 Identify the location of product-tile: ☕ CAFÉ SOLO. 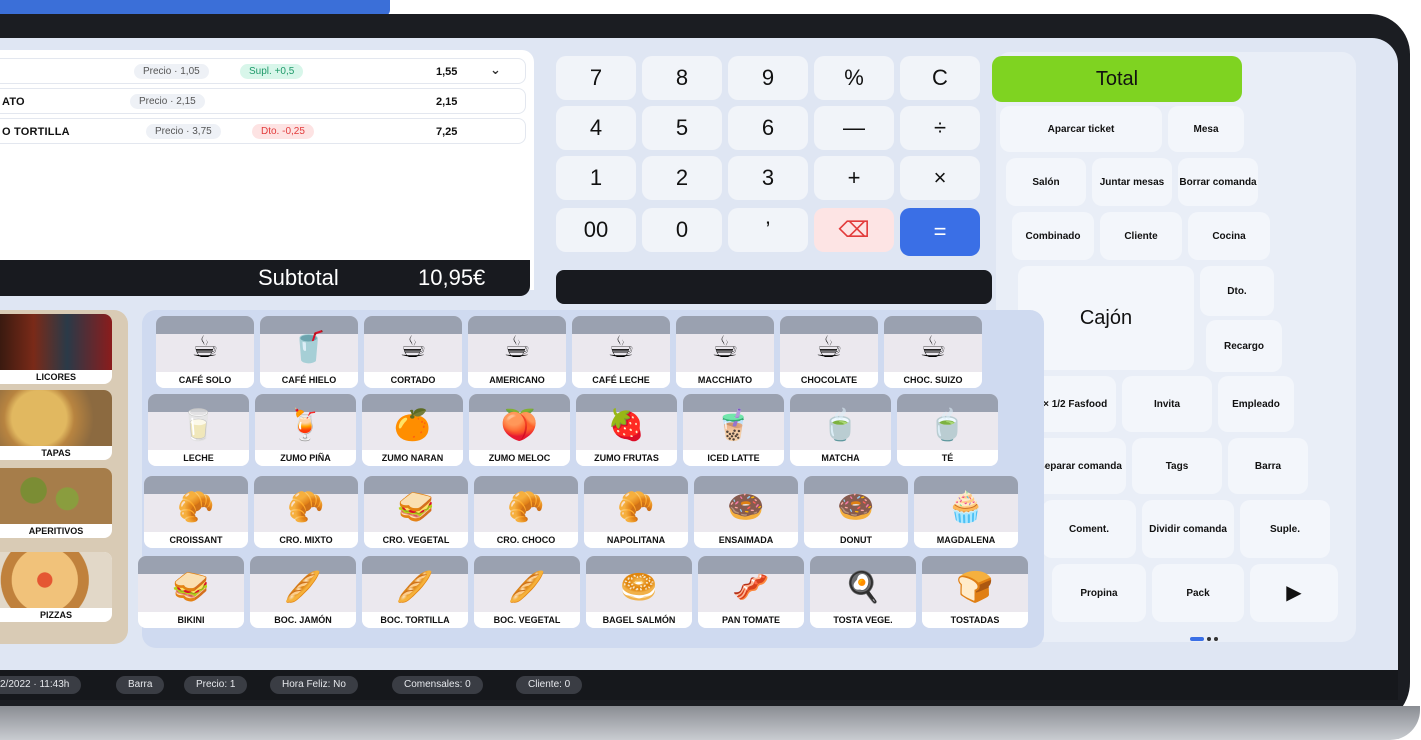
(205, 352).